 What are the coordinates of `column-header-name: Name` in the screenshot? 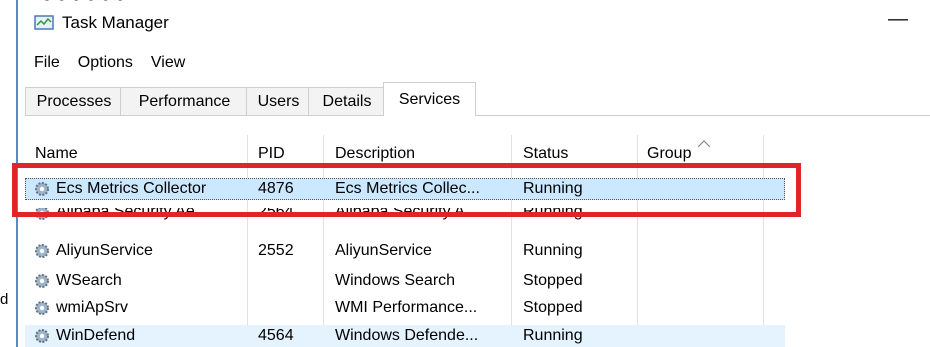 It's located at (56, 154).